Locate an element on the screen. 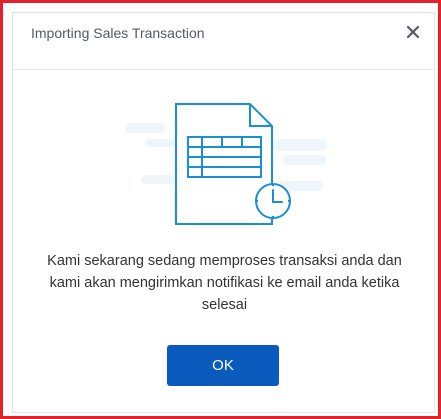 This screenshot has width=441, height=419. ok-button: OK is located at coordinates (223, 365).